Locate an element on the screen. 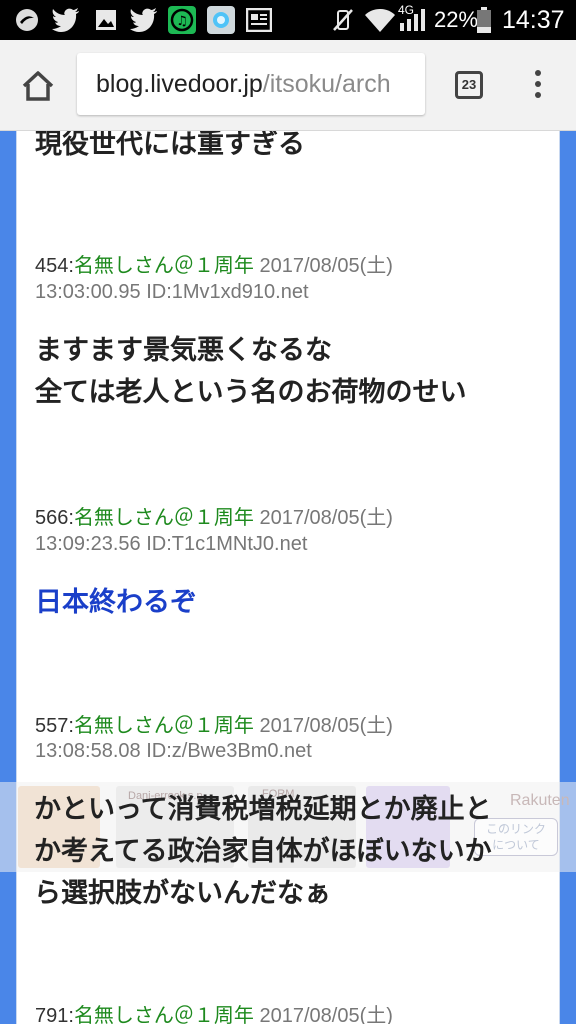 Image resolution: width=576 pixels, height=1024 pixels. address-bar: blog.livedoor.jp/itsoku/arch is located at coordinates (251, 84).